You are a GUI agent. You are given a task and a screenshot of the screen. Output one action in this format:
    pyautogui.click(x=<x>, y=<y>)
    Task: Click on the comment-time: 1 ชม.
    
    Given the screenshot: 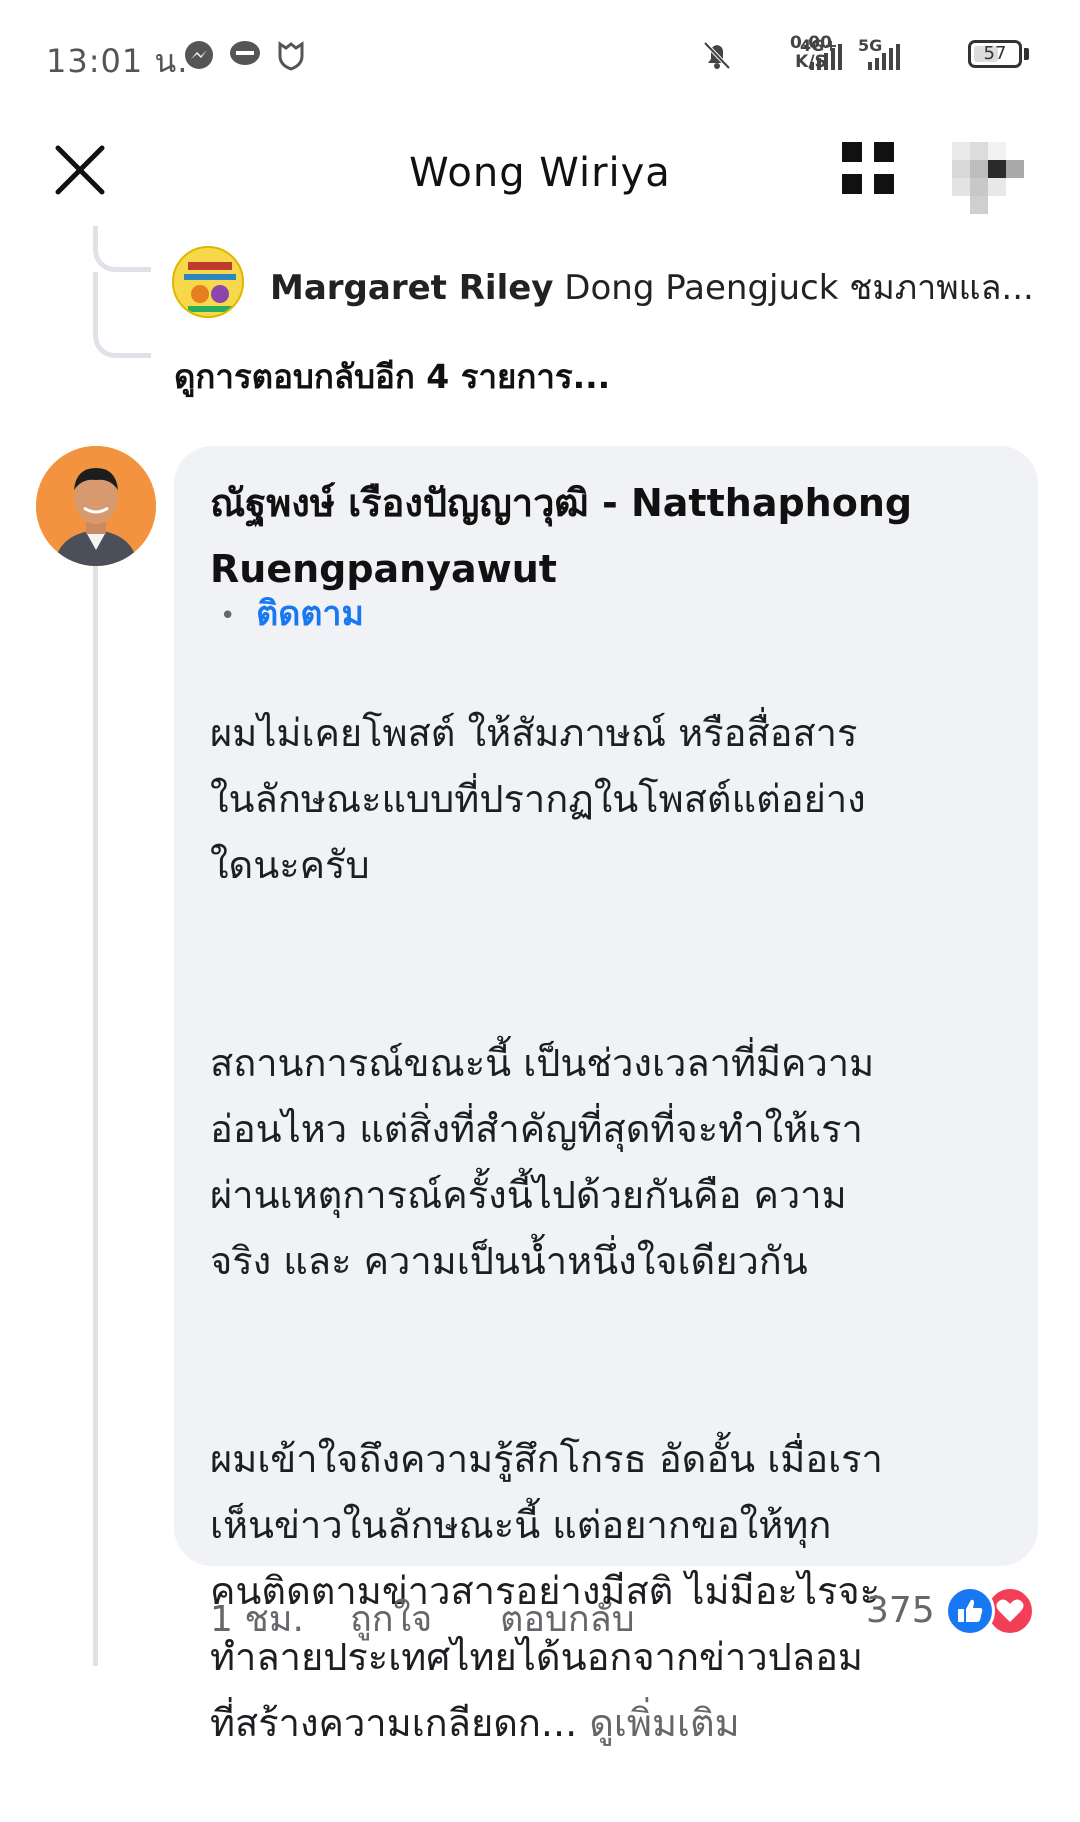 What is the action you would take?
    pyautogui.click(x=257, y=1619)
    